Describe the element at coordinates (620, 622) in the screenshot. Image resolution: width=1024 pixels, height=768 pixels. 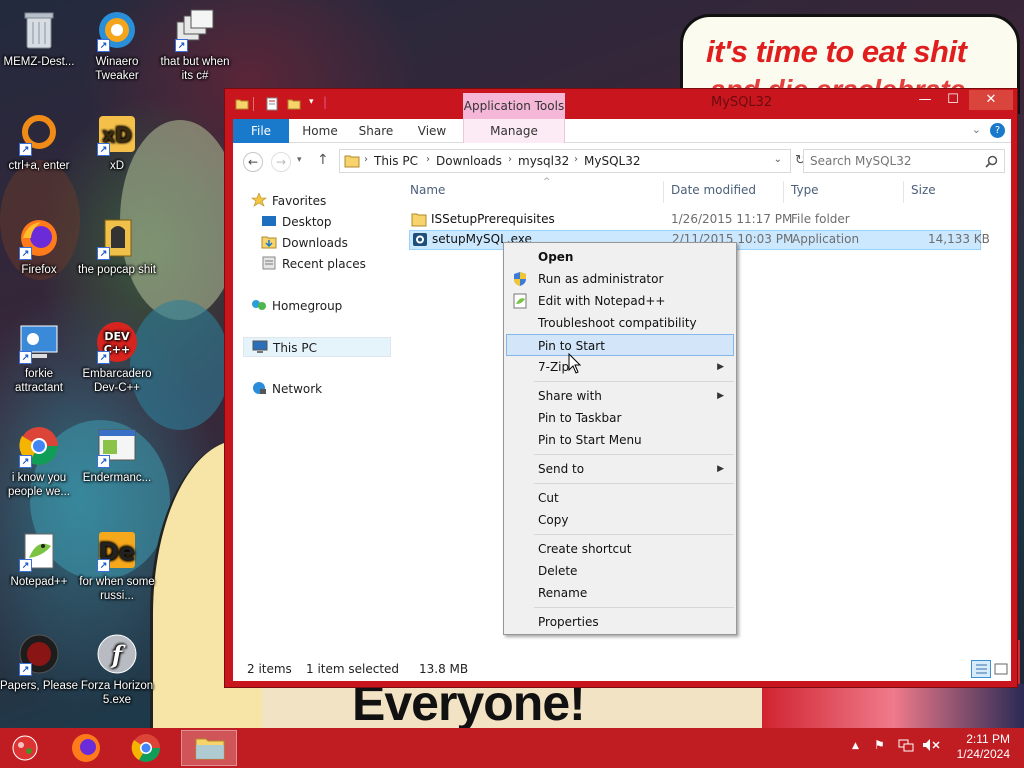
I see `menu-item-properties: Properties` at that location.